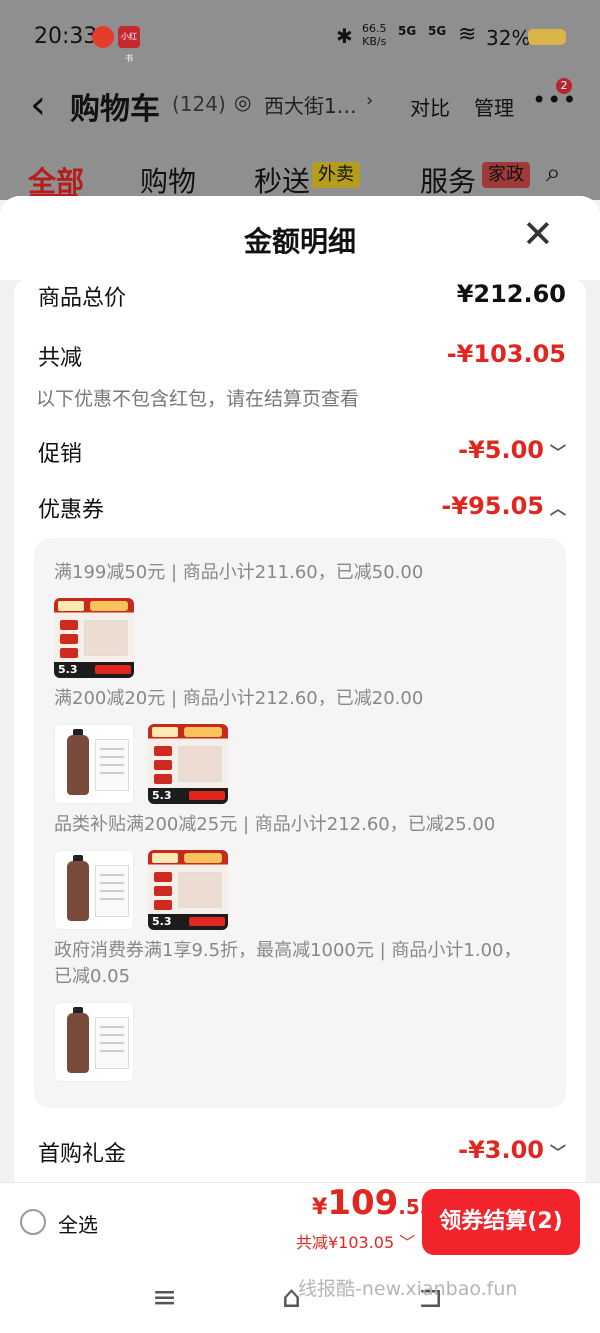  Describe the element at coordinates (407, 31) in the screenshot. I see `signal-5g-icon: 5G` at that location.